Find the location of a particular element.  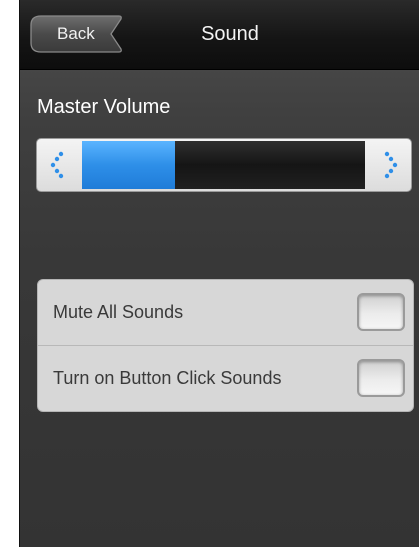

navigation-bar: Back Sound is located at coordinates (219, 35).